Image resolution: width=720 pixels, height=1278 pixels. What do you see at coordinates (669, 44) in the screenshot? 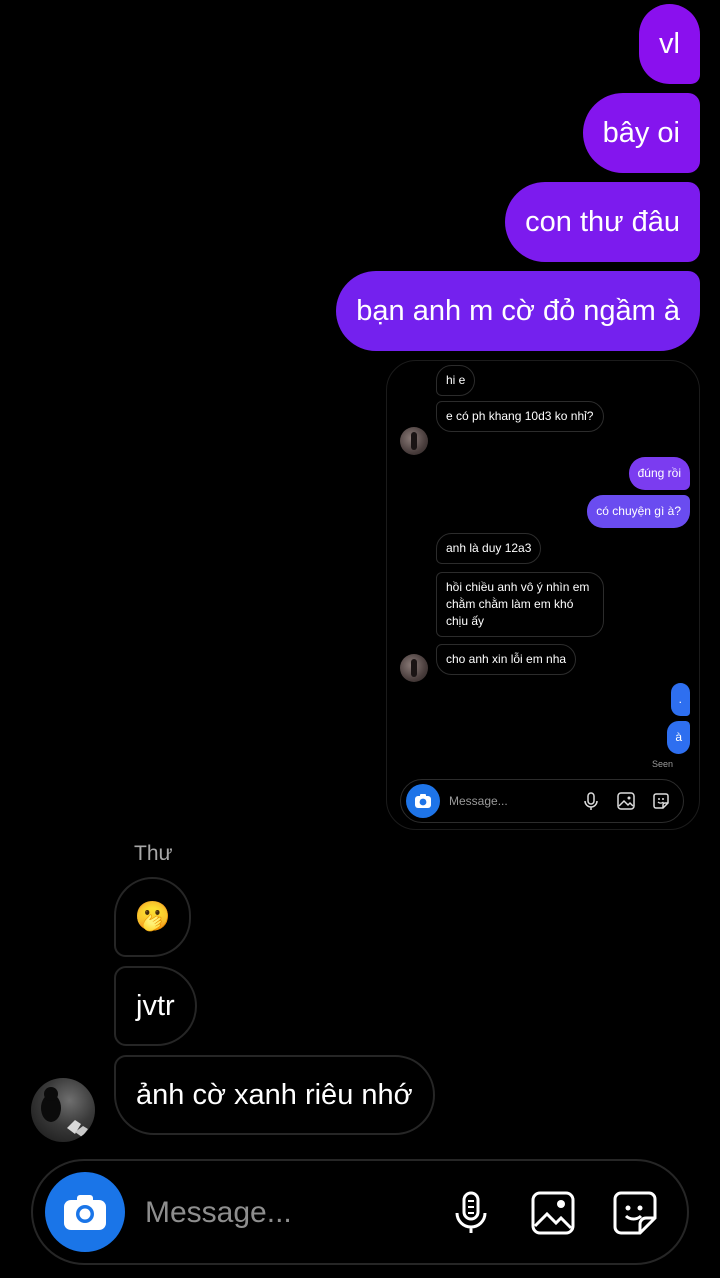
I see `outgoing-message: vl` at bounding box center [669, 44].